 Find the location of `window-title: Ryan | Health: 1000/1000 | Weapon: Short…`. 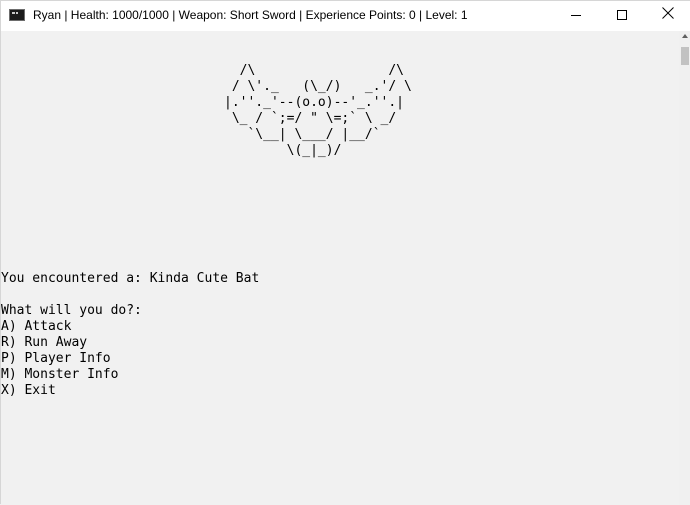

window-title: Ryan | Health: 1000/1000 | Weapon: Short… is located at coordinates (250, 15).